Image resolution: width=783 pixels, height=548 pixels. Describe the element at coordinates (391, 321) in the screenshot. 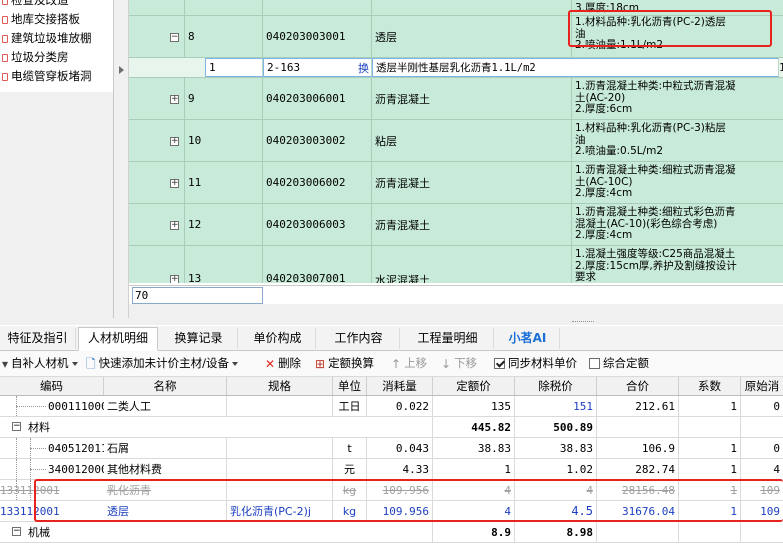

I see `horizontal-splitter` at that location.